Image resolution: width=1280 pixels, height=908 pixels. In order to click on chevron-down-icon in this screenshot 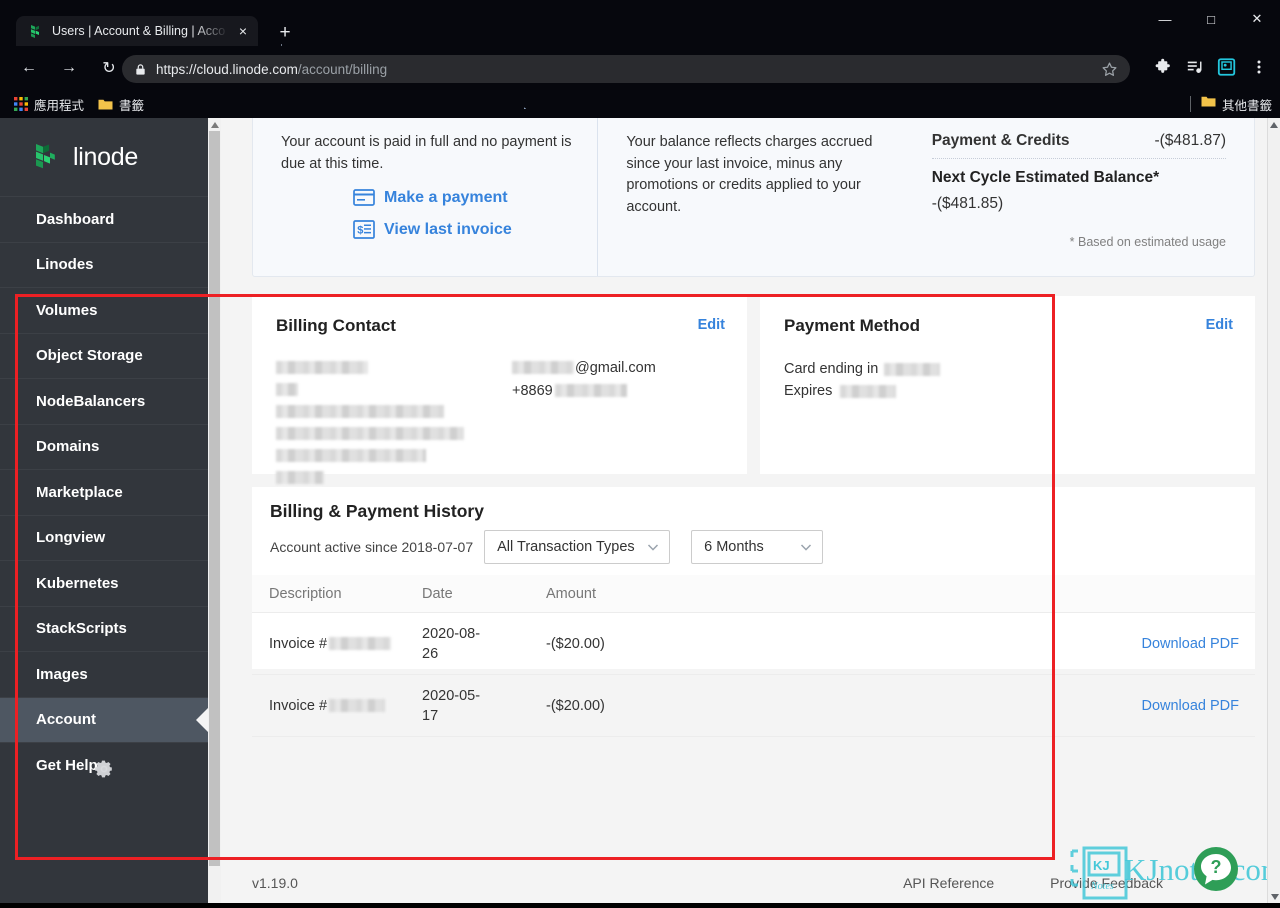, I will do `click(653, 547)`.